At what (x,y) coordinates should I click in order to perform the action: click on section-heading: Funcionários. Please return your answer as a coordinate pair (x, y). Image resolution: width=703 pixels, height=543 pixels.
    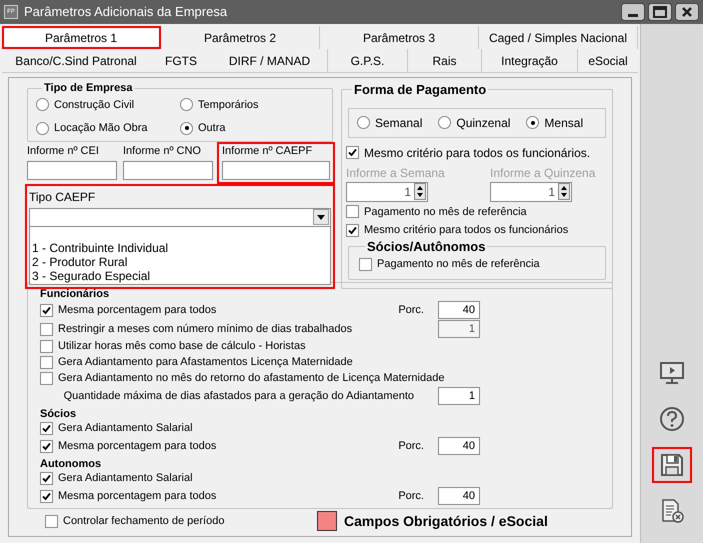
    Looking at the image, I should click on (75, 293).